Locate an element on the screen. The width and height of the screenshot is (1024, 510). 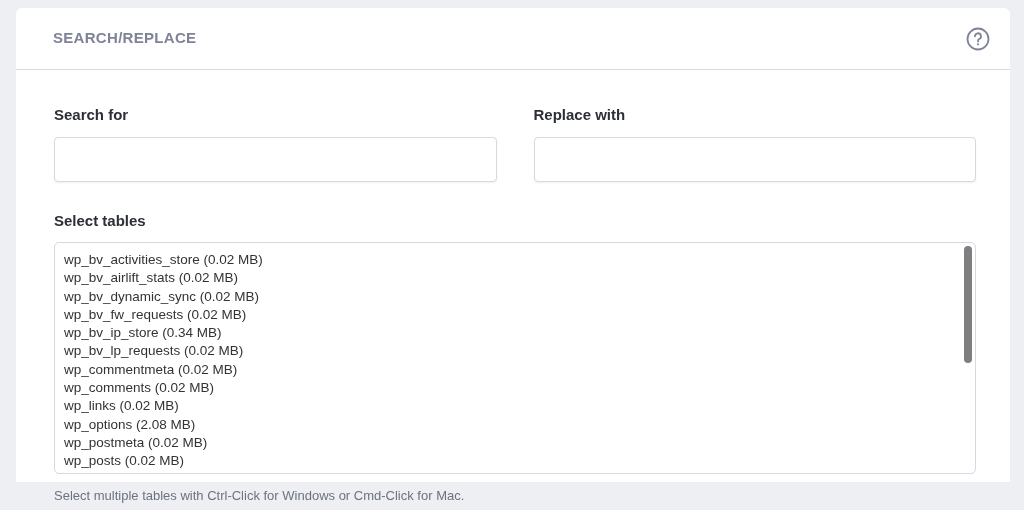
table-option: wp_posts (0.02 MB) is located at coordinates (499, 461).